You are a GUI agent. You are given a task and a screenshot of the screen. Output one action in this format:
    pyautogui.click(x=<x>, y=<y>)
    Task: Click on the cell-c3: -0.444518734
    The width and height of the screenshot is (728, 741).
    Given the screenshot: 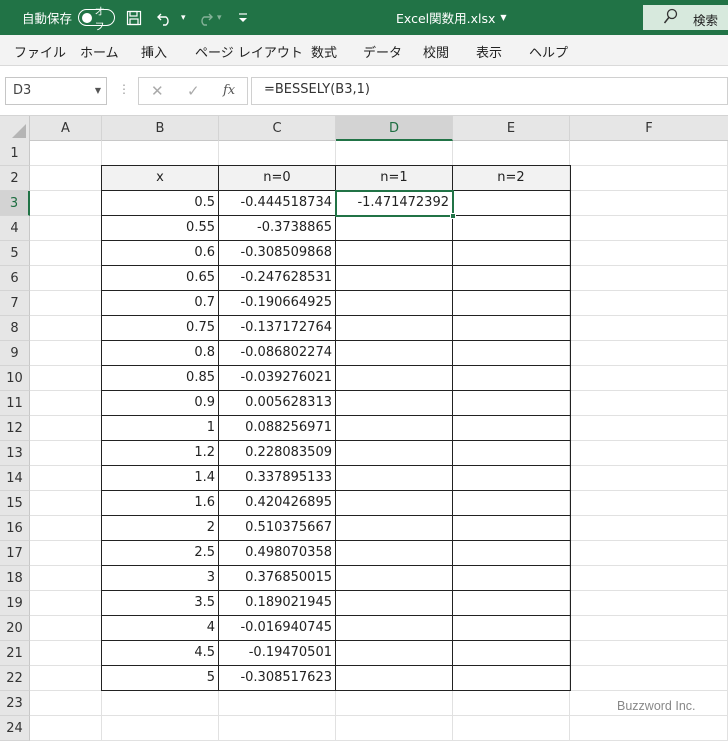 What is the action you would take?
    pyautogui.click(x=277, y=203)
    